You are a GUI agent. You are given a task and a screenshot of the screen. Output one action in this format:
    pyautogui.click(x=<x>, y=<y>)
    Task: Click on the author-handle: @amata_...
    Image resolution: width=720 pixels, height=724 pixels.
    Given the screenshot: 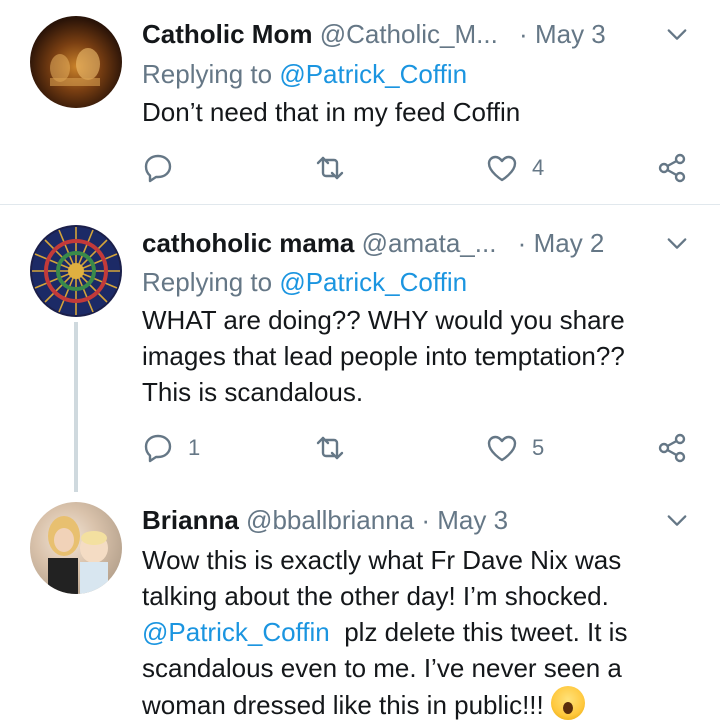 What is the action you would take?
    pyautogui.click(x=429, y=243)
    